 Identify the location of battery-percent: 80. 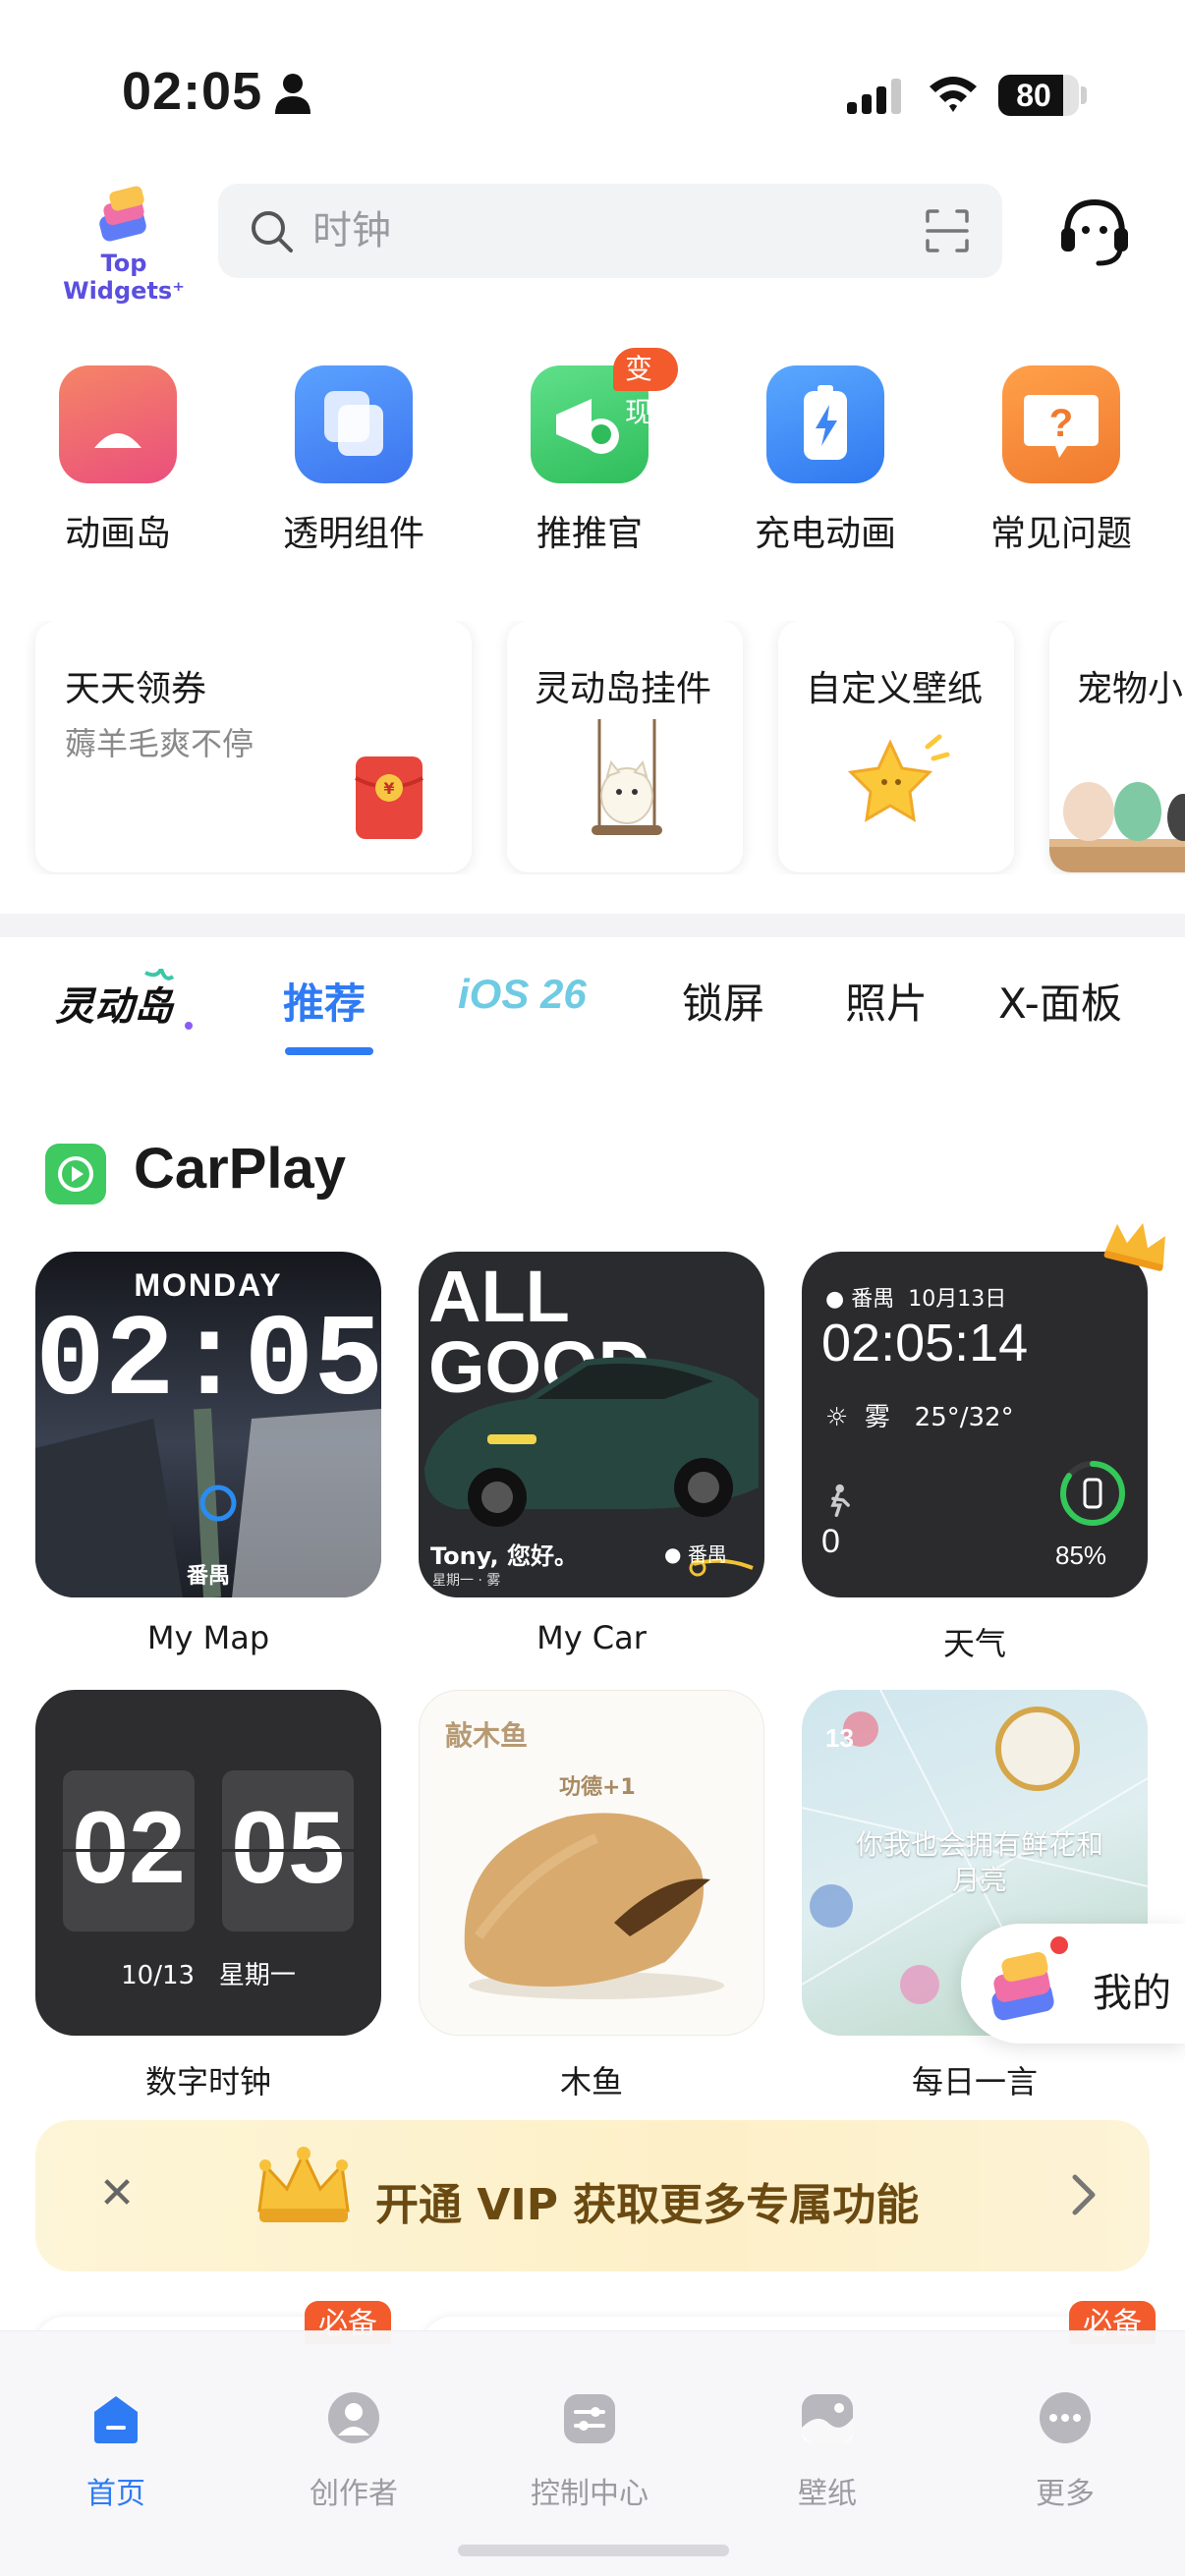
(1034, 95).